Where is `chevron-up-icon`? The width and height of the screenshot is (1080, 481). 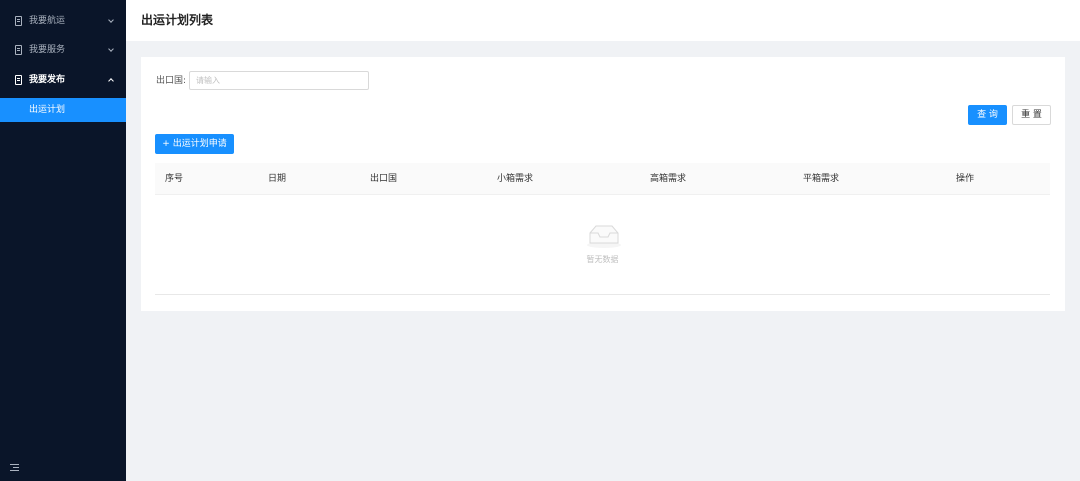
chevron-up-icon is located at coordinates (111, 81).